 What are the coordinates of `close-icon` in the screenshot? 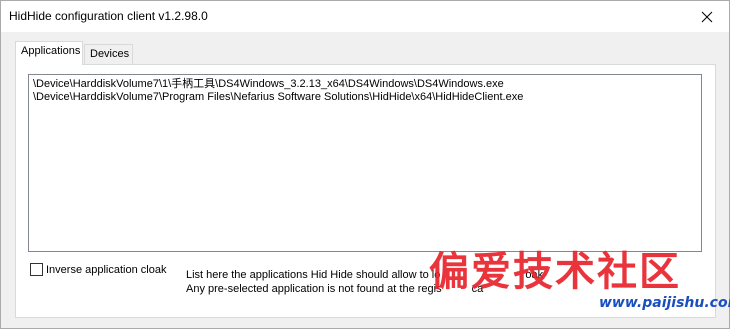 It's located at (707, 16).